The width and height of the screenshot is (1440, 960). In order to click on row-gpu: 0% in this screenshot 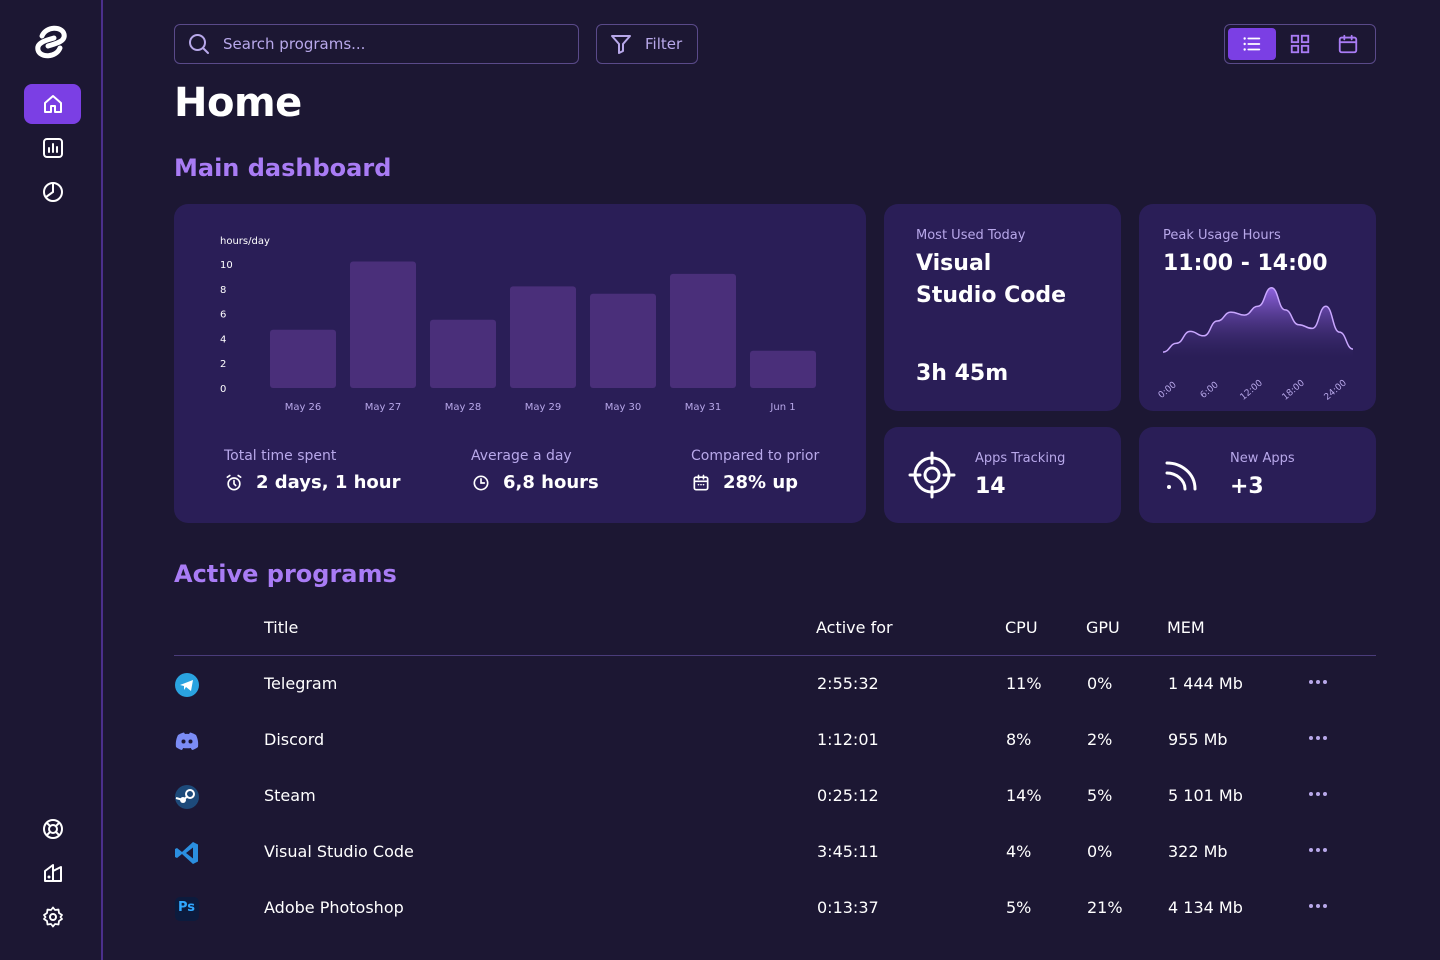, I will do `click(1100, 851)`.